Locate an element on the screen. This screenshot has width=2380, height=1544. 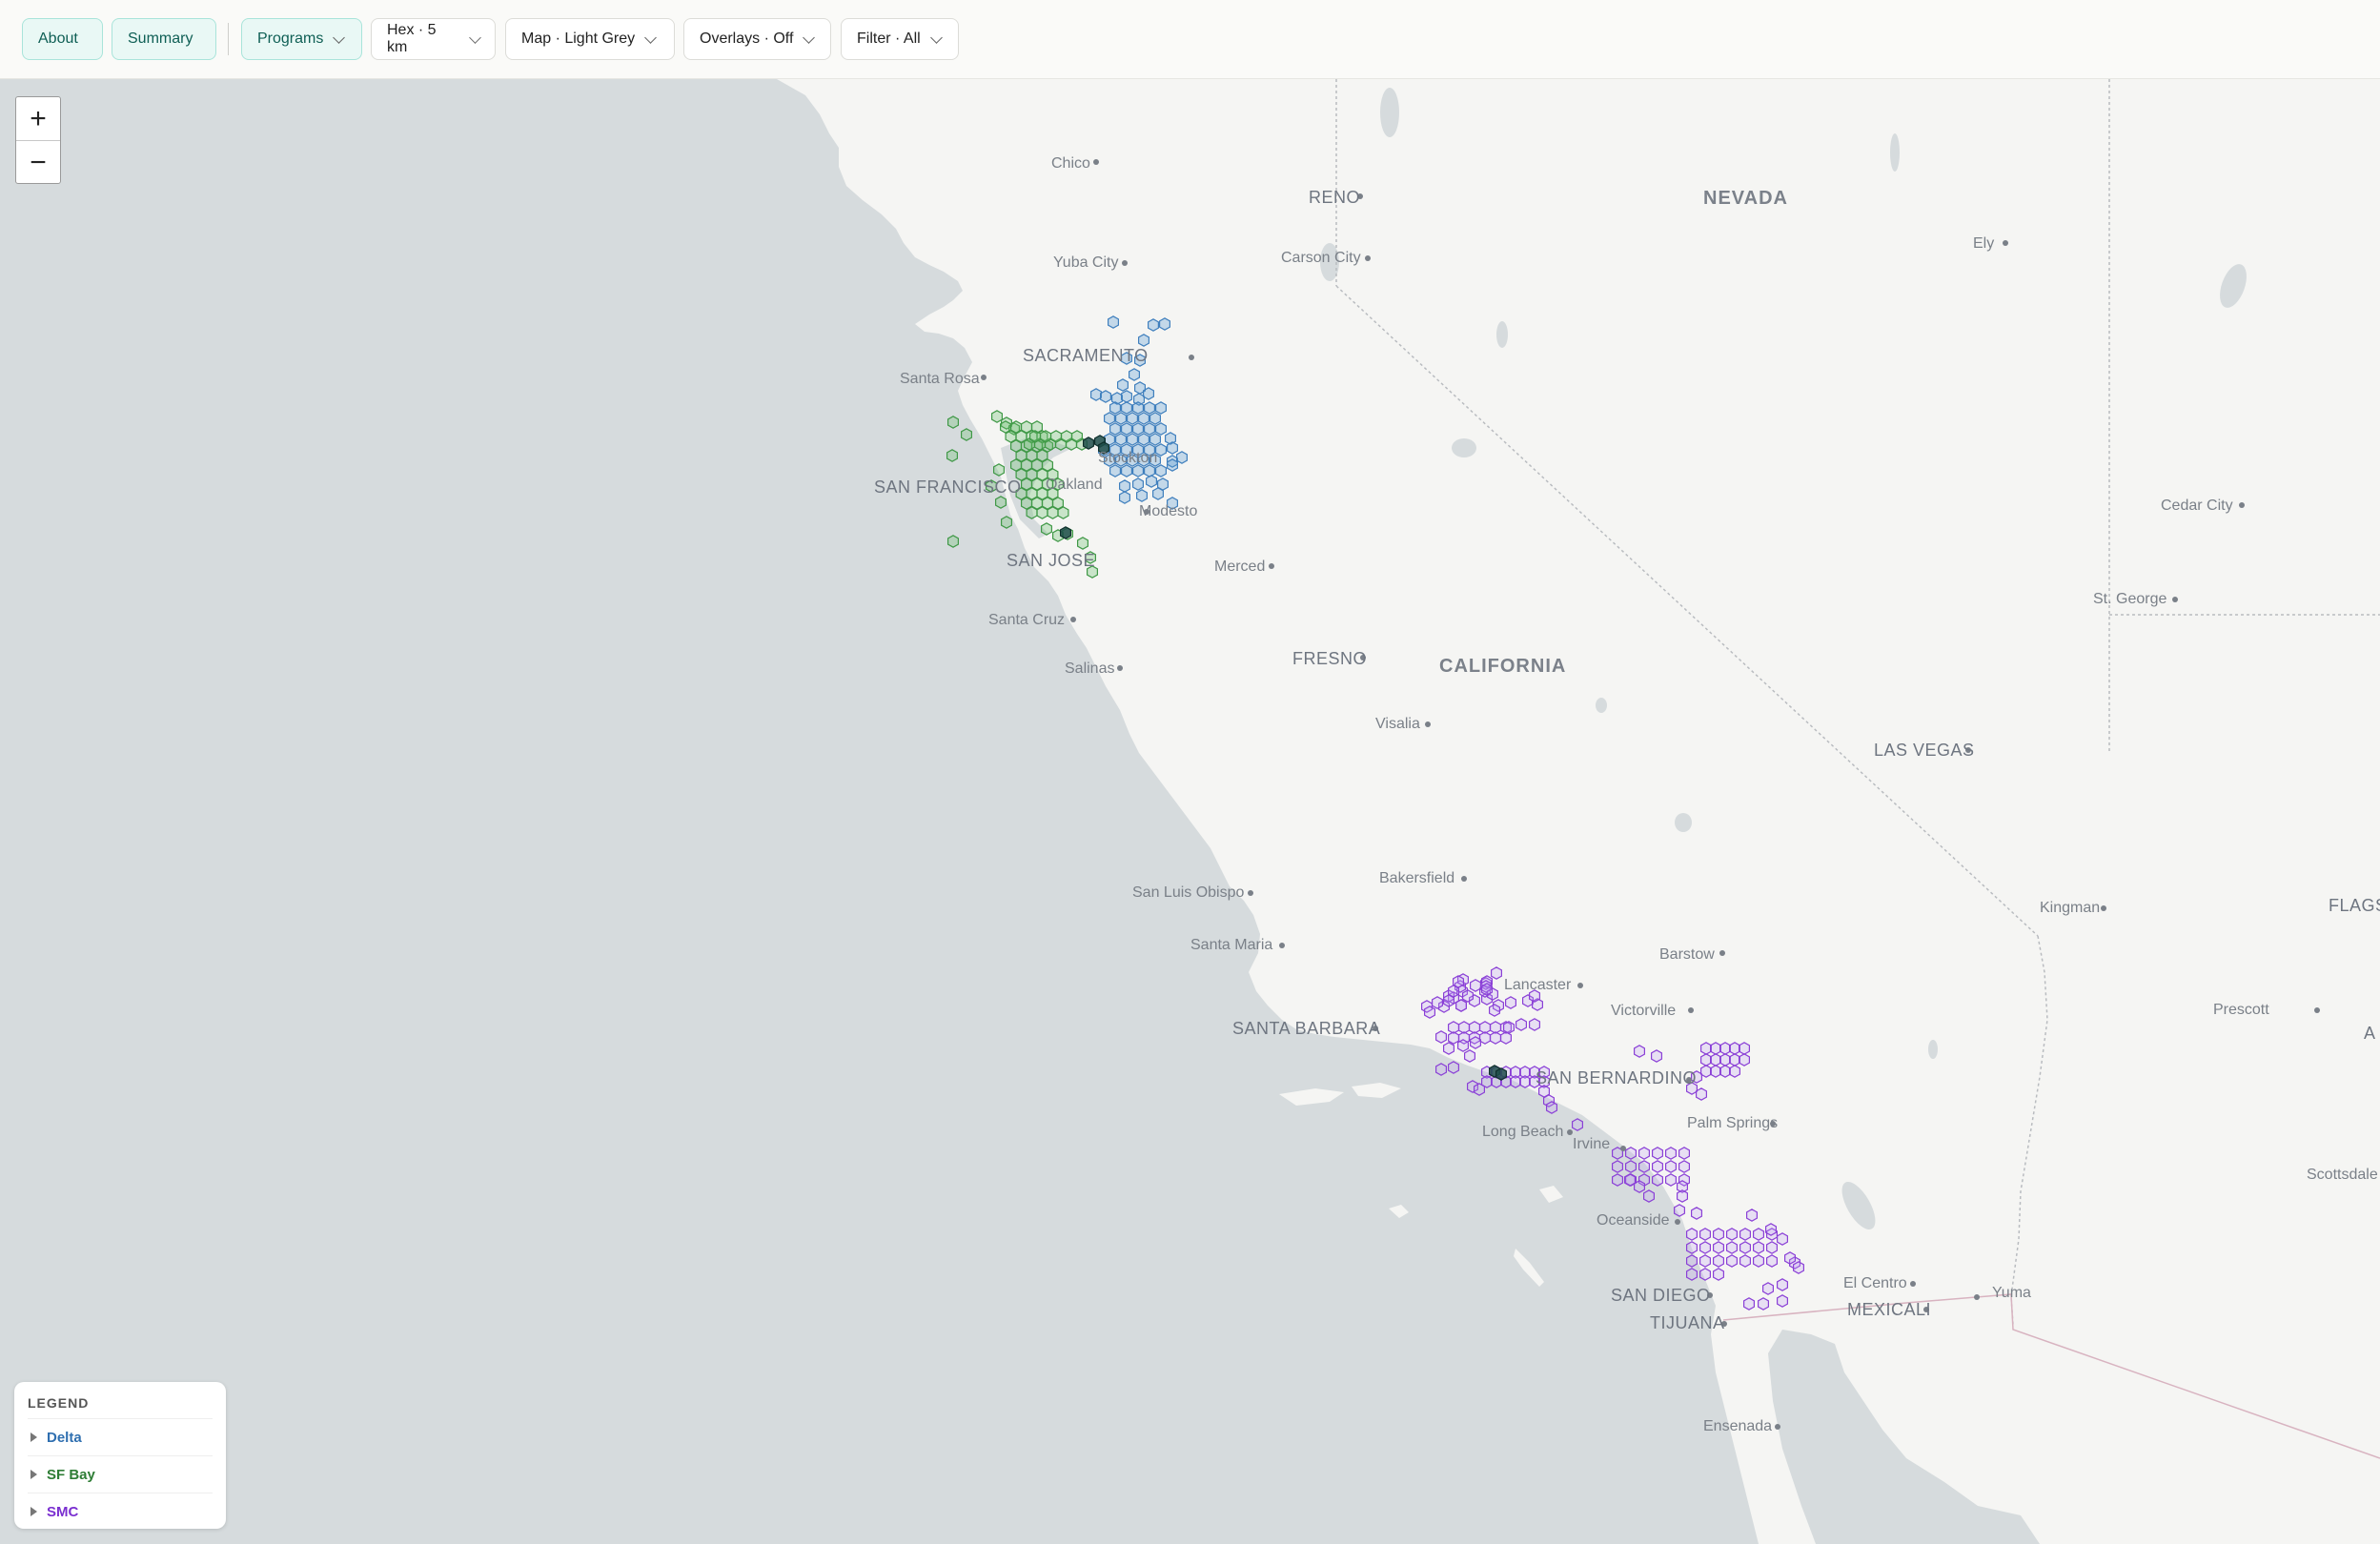
legend-item-smc: SMC is located at coordinates (121, 1511).